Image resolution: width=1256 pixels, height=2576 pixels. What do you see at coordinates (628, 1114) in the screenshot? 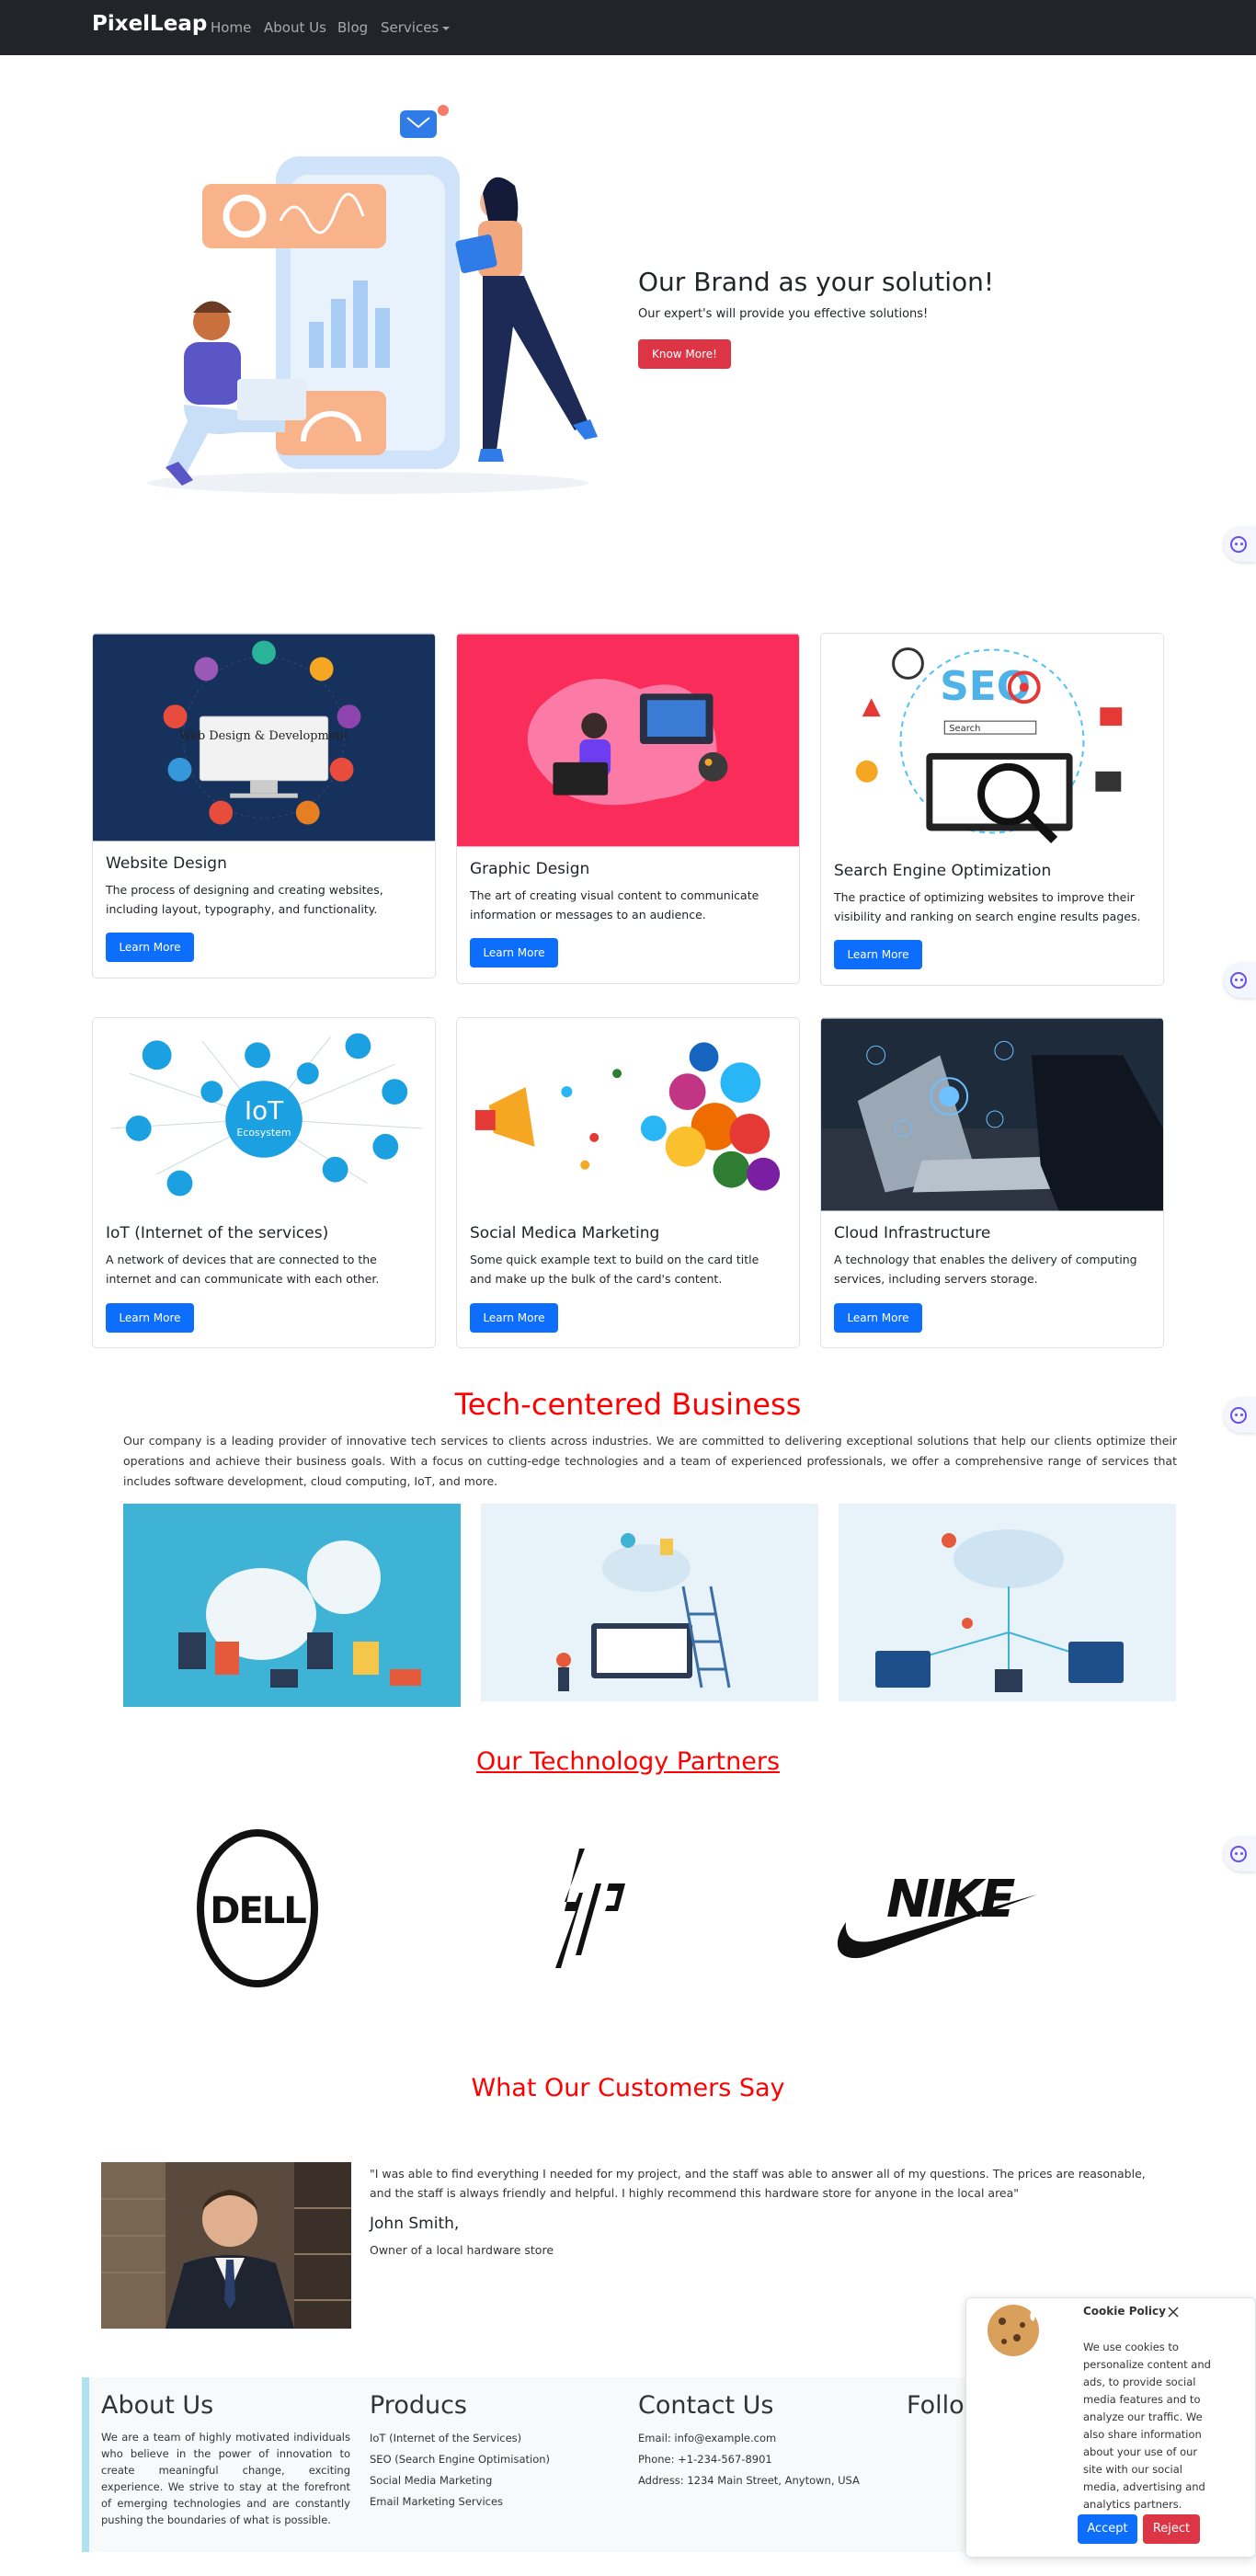
I see `social-media-image` at bounding box center [628, 1114].